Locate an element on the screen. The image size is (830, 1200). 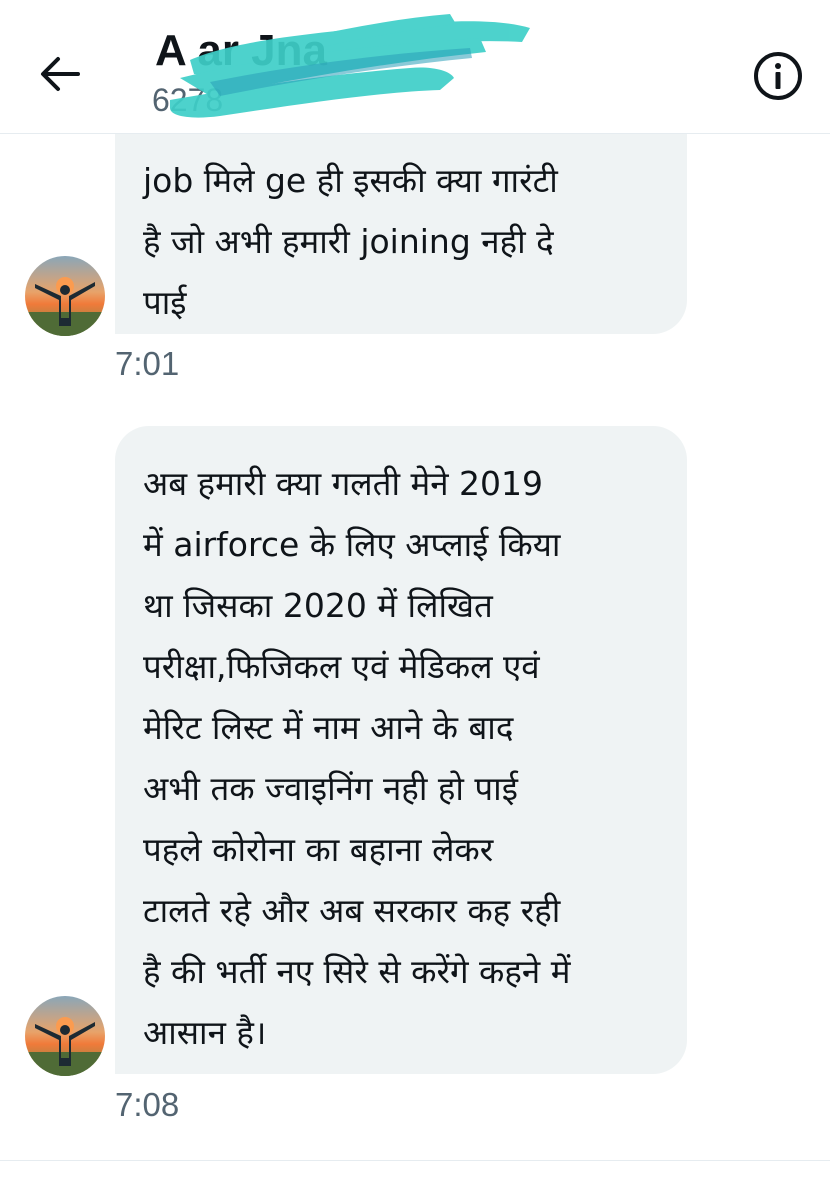
arrow-left-icon is located at coordinates (60, 74).